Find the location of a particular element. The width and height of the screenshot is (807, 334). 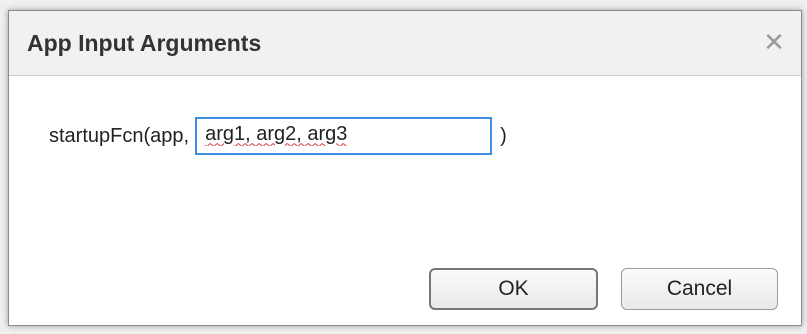

function-signature-row: startupFcn(app, ) is located at coordinates (278, 136).